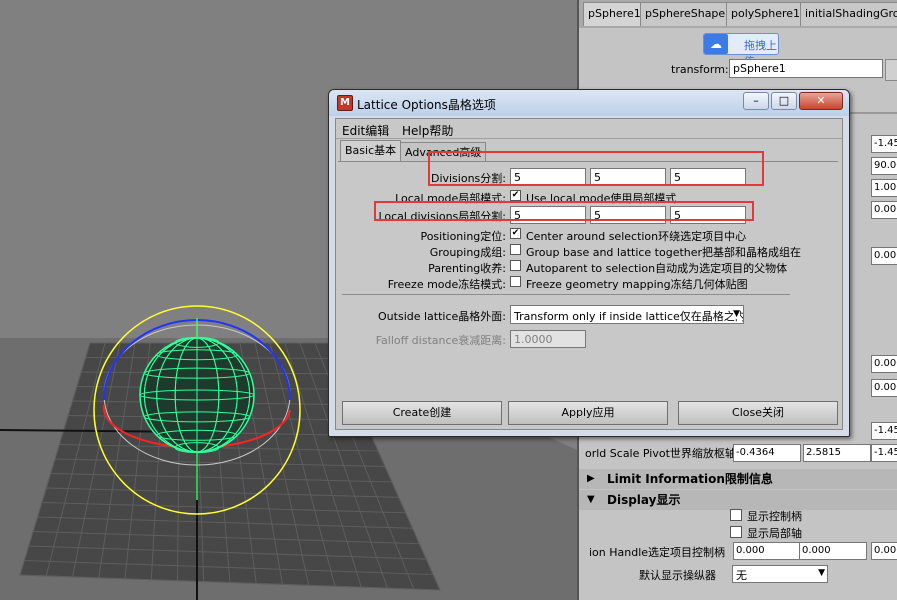 The image size is (897, 600). I want to click on outside-lattice-dropdown: Transform only if inside lattice仅在晶格之内 ▼, so click(627, 314).